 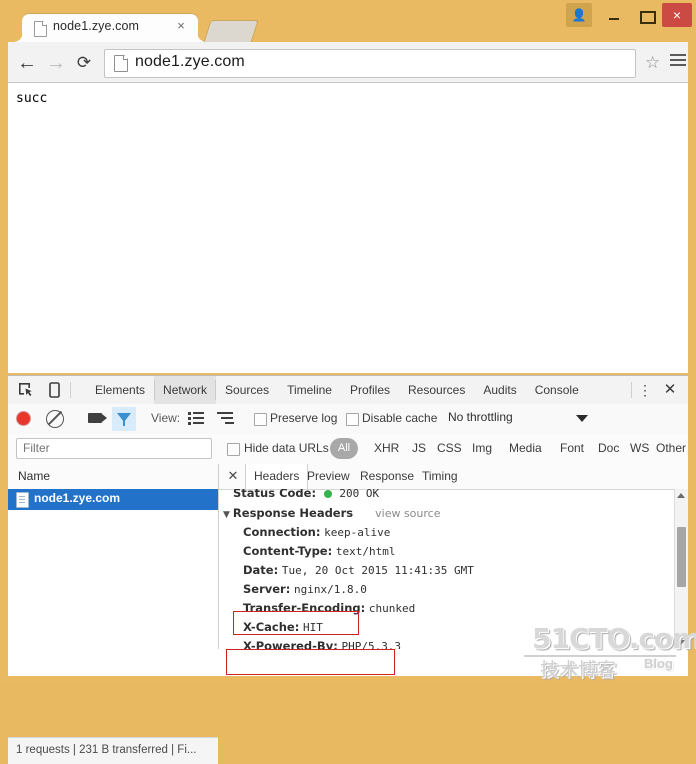 I want to click on detail-tabbar: ✕ Headers Preview Response Timing, so click(x=453, y=477).